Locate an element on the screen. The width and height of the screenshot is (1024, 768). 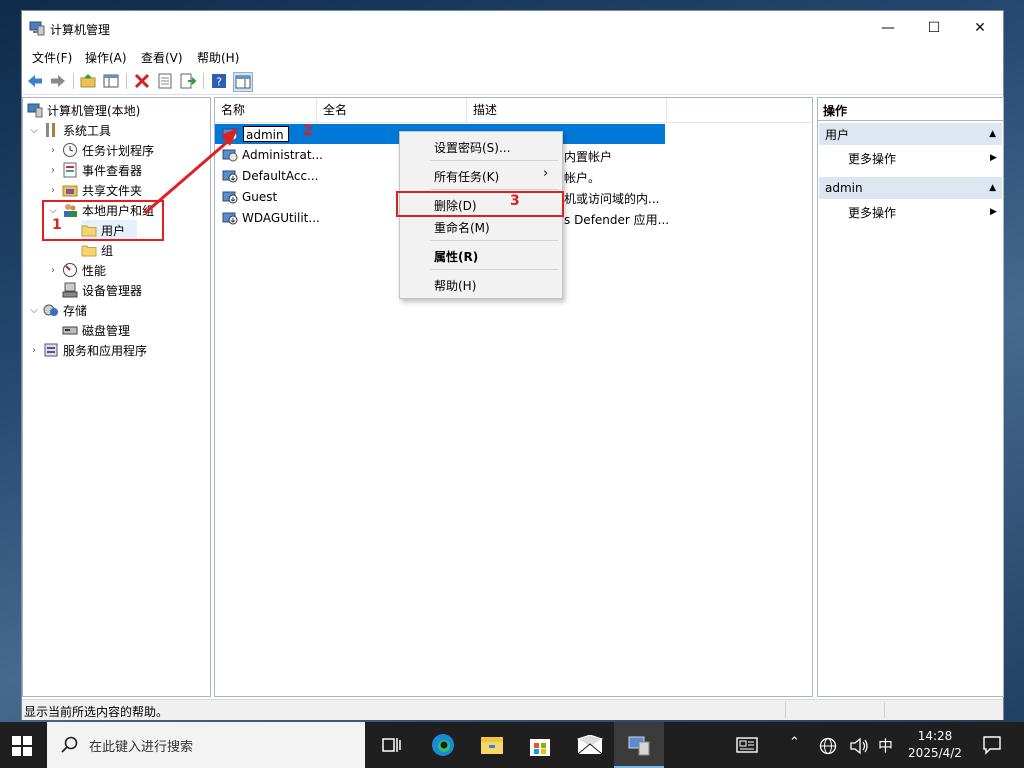
forward-button is located at coordinates (58, 81).